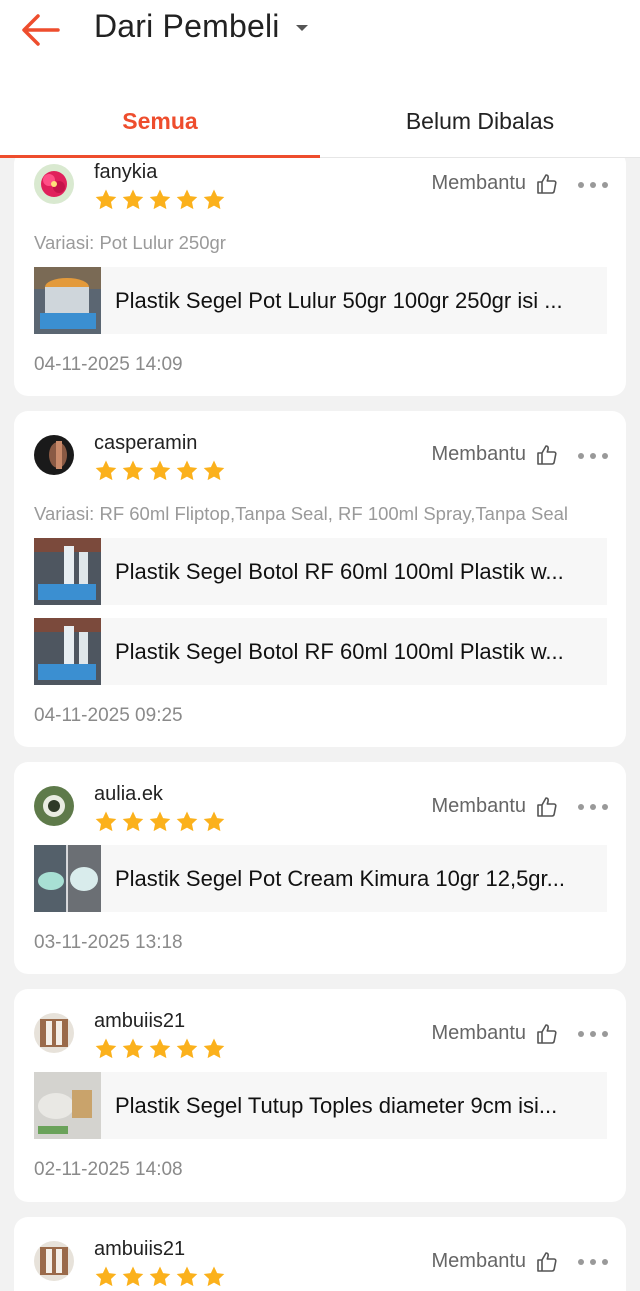  Describe the element at coordinates (130, 242) in the screenshot. I see `variation-text: Variasi: Pot Lulur 250gr` at that location.